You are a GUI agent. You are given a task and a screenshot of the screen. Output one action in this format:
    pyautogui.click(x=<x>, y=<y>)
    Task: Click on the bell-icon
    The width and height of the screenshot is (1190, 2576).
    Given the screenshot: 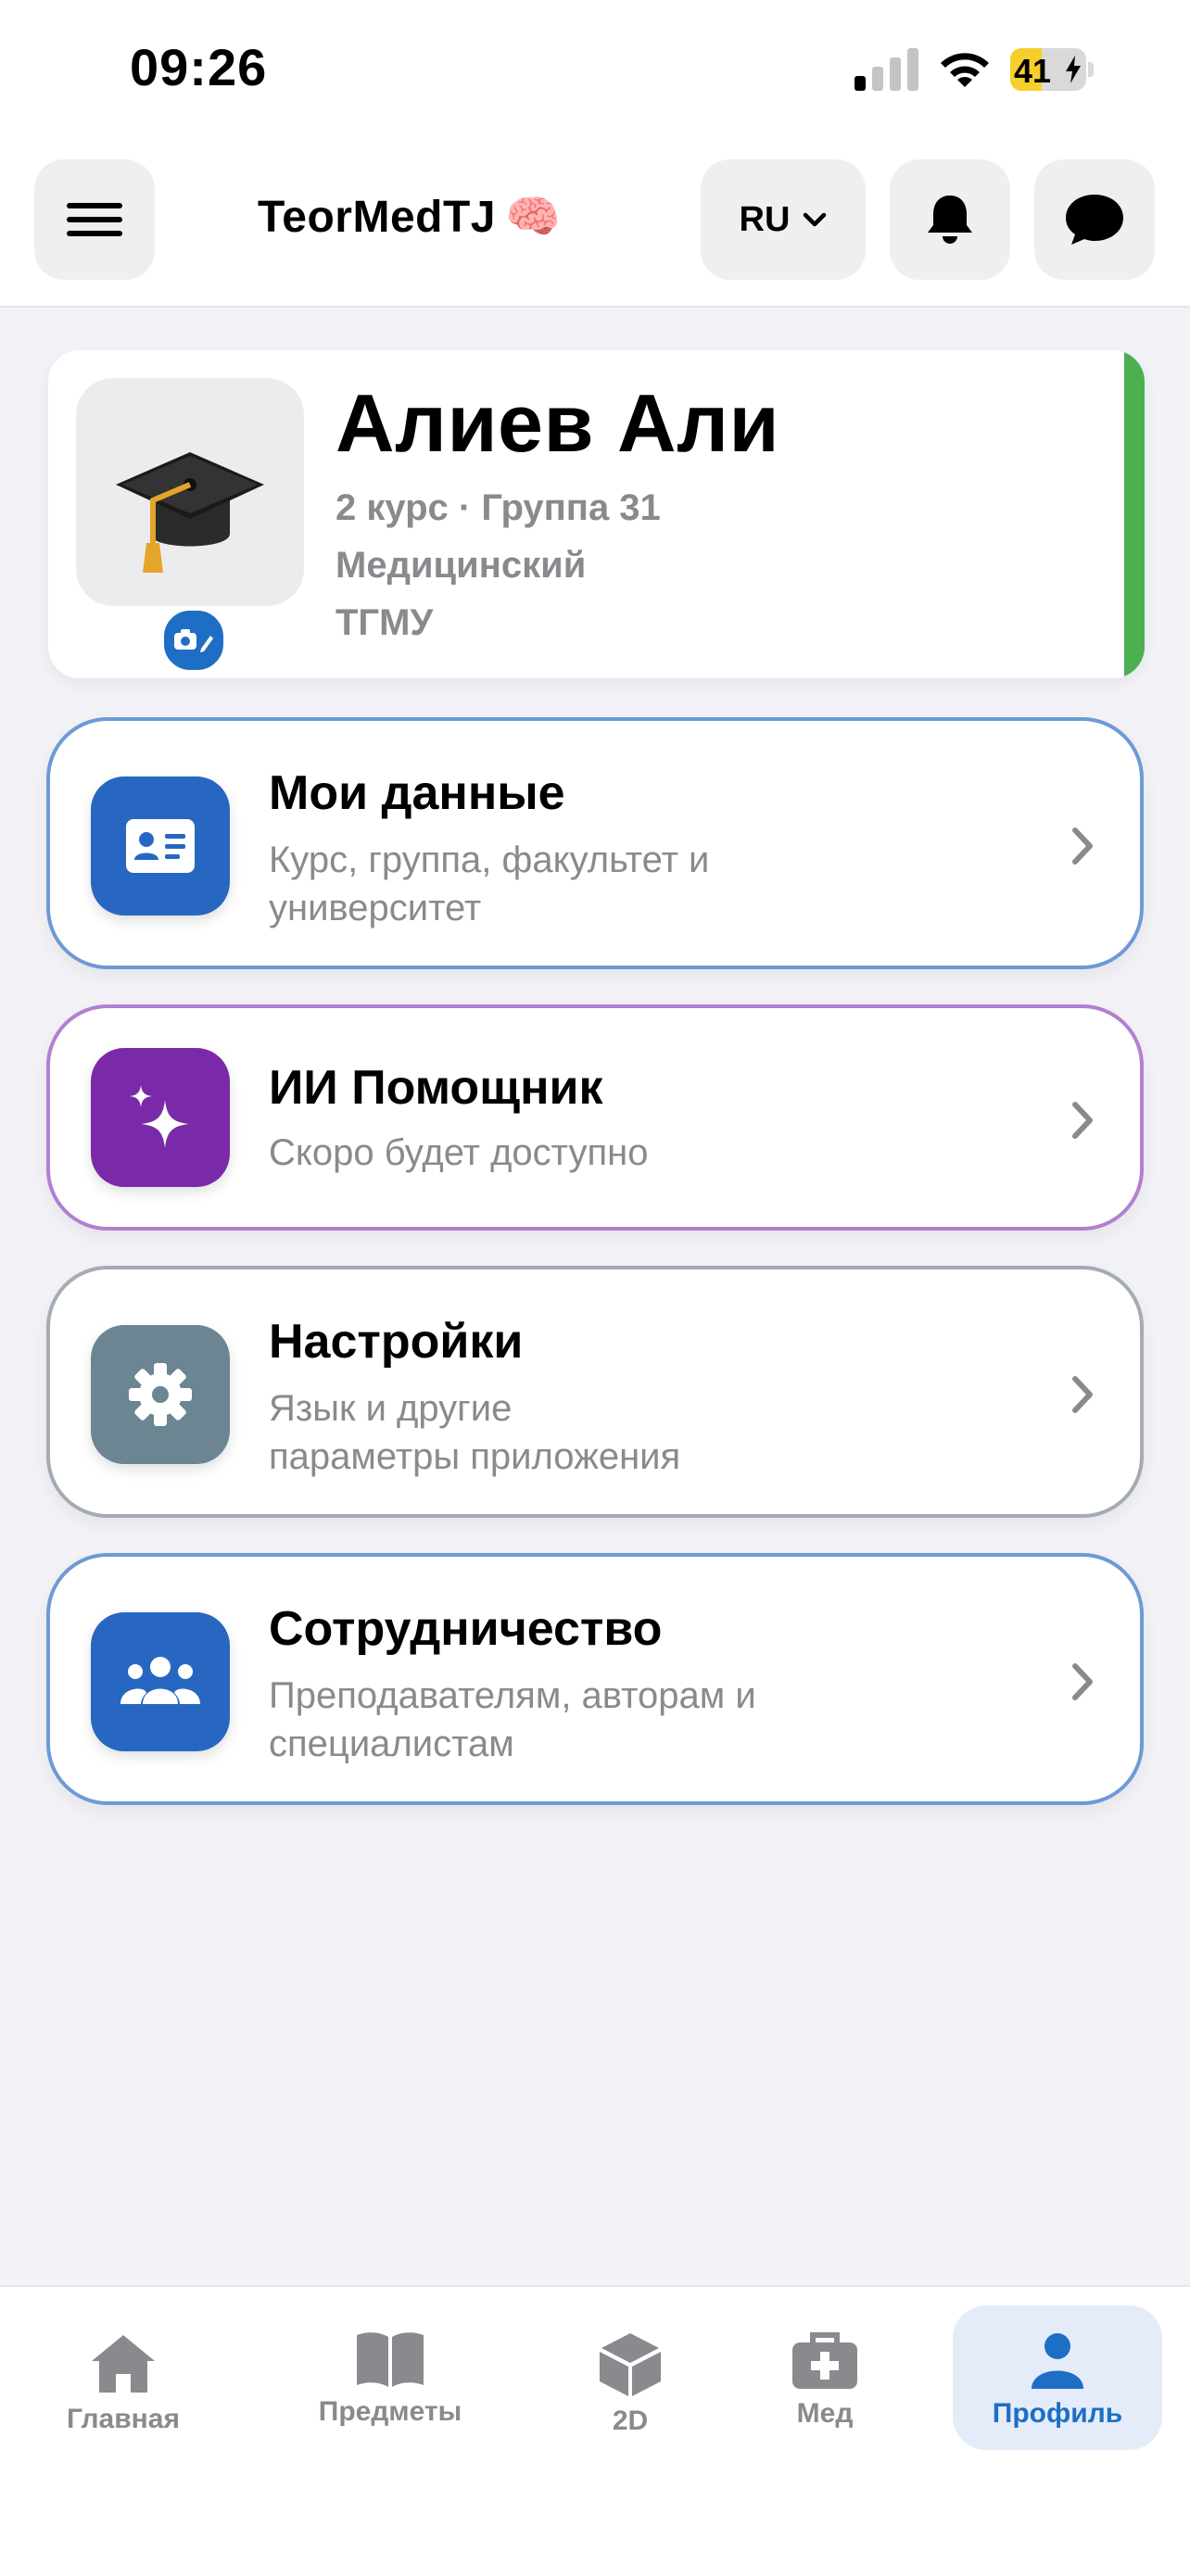 What is the action you would take?
    pyautogui.click(x=950, y=220)
    